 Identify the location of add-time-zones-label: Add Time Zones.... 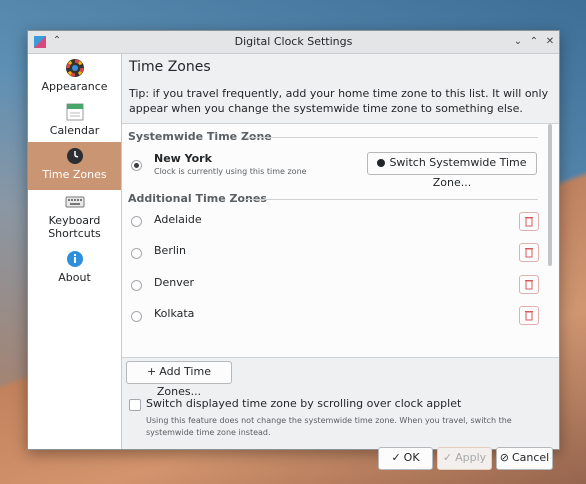
(183, 381).